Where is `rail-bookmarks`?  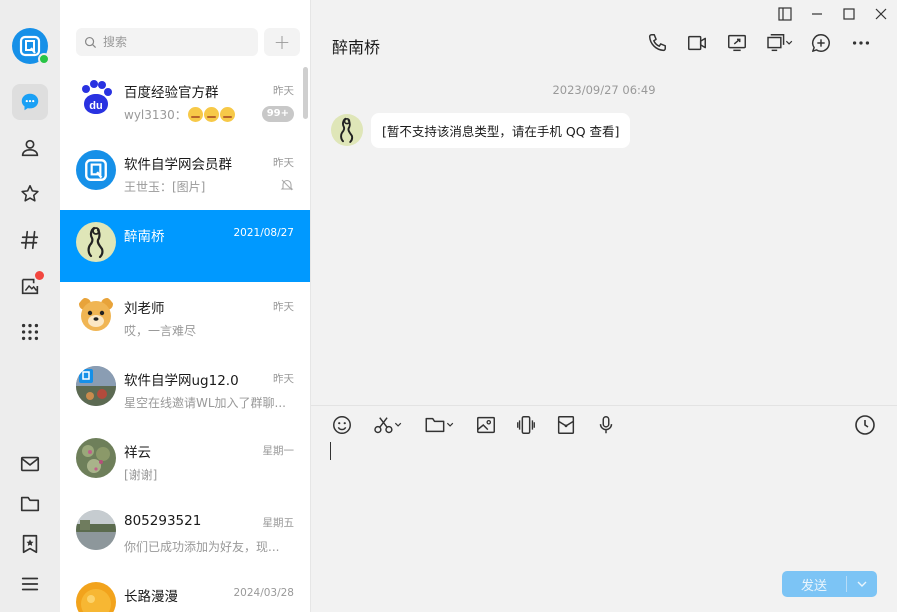
rail-bookmarks is located at coordinates (30, 544).